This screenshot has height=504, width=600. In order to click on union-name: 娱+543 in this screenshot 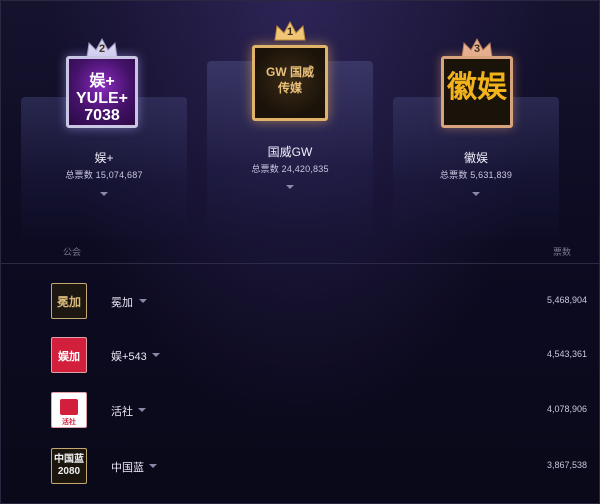, I will do `click(129, 356)`.